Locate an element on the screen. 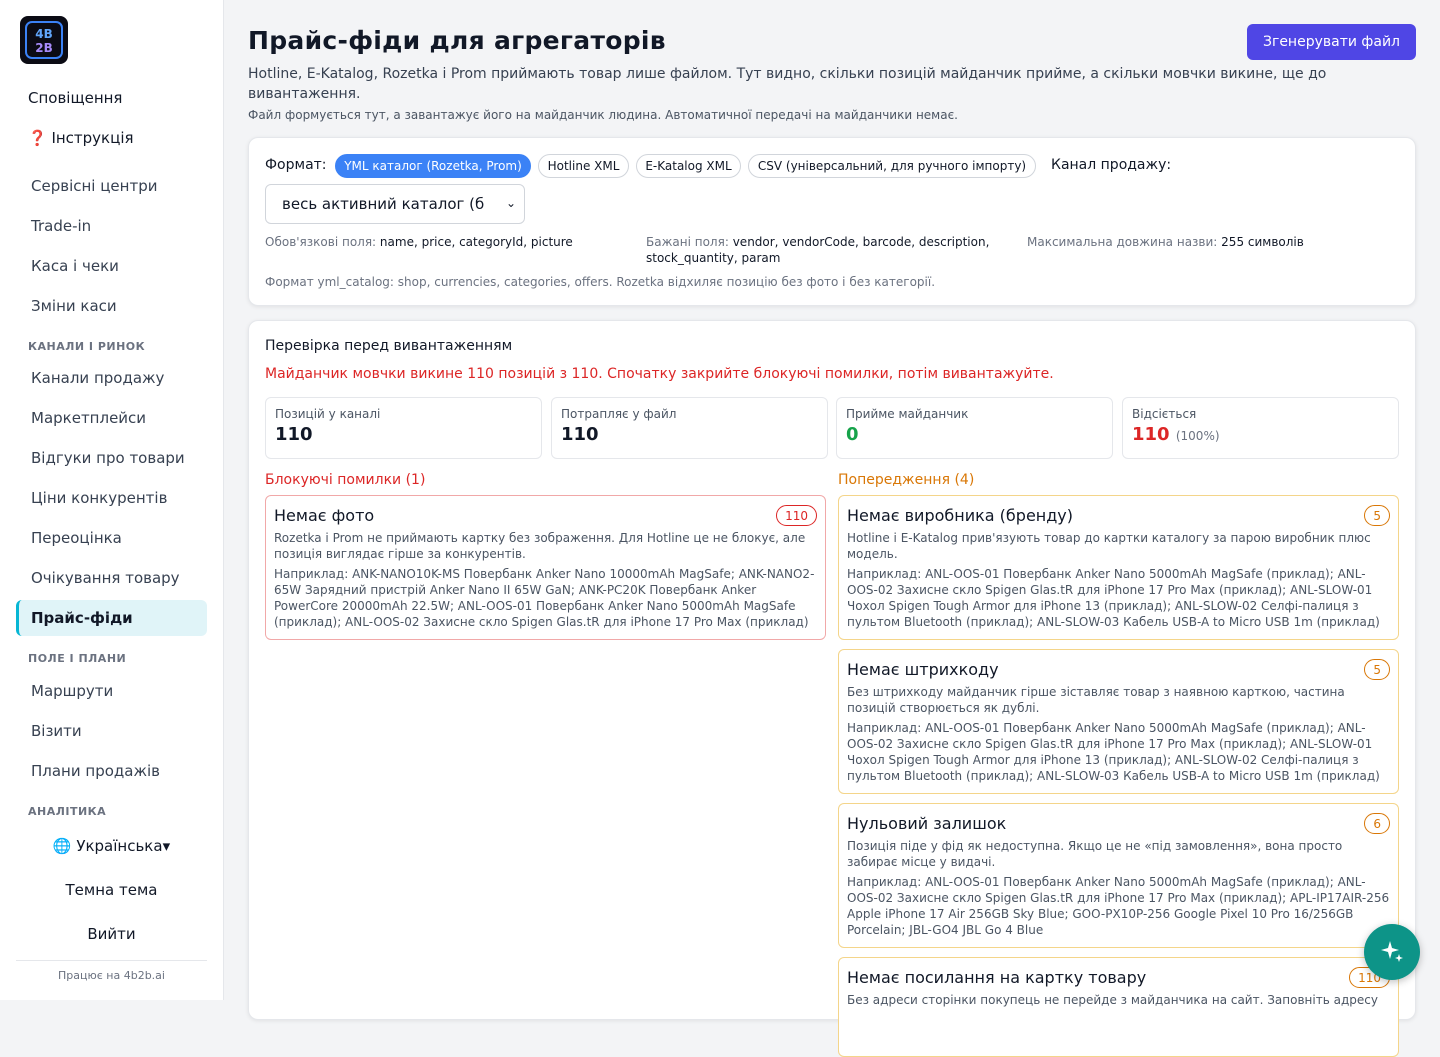 Image resolution: width=1440 pixels, height=1057 pixels. sparkle-icon is located at coordinates (1392, 951).